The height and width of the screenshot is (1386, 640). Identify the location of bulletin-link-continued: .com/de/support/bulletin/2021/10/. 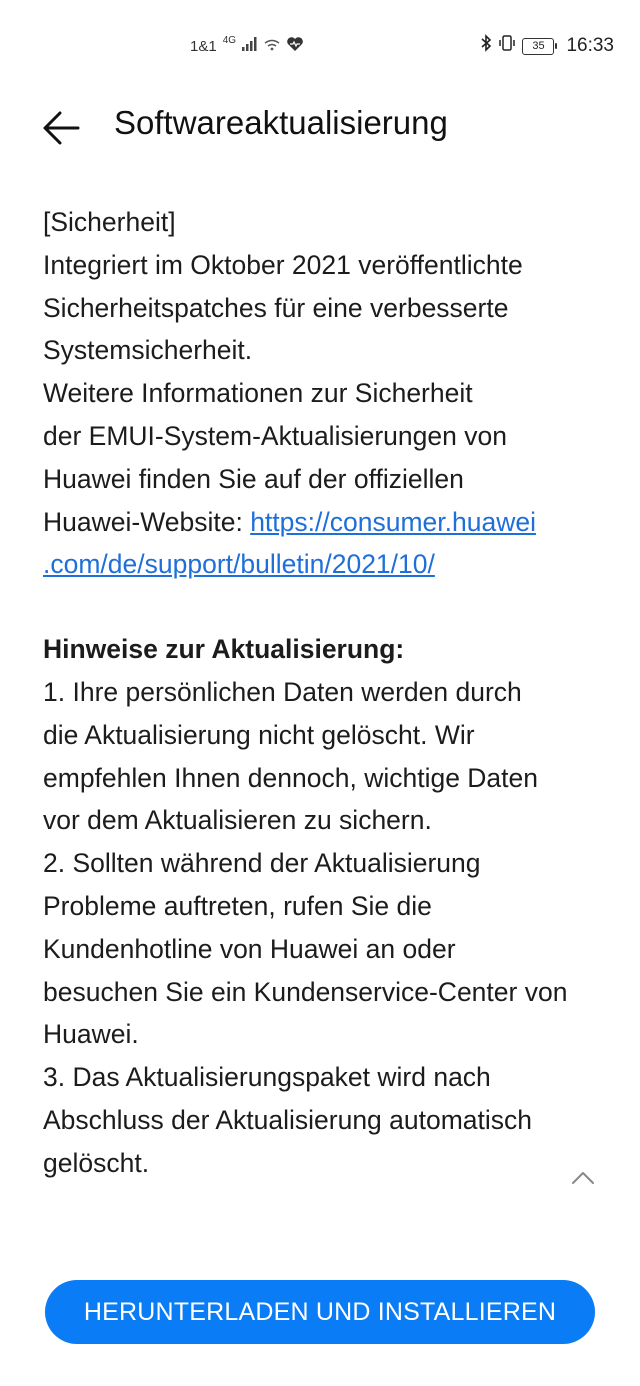
(239, 564).